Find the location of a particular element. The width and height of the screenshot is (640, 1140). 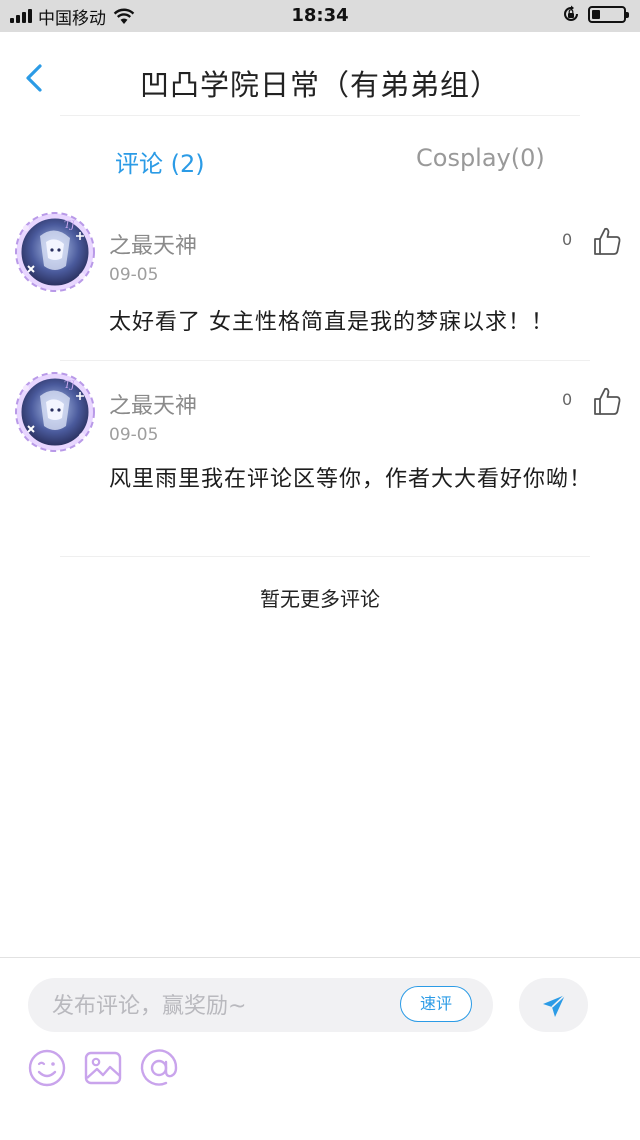

header: 凹凸学院日常（有弟弟组） is located at coordinates (320, 74).